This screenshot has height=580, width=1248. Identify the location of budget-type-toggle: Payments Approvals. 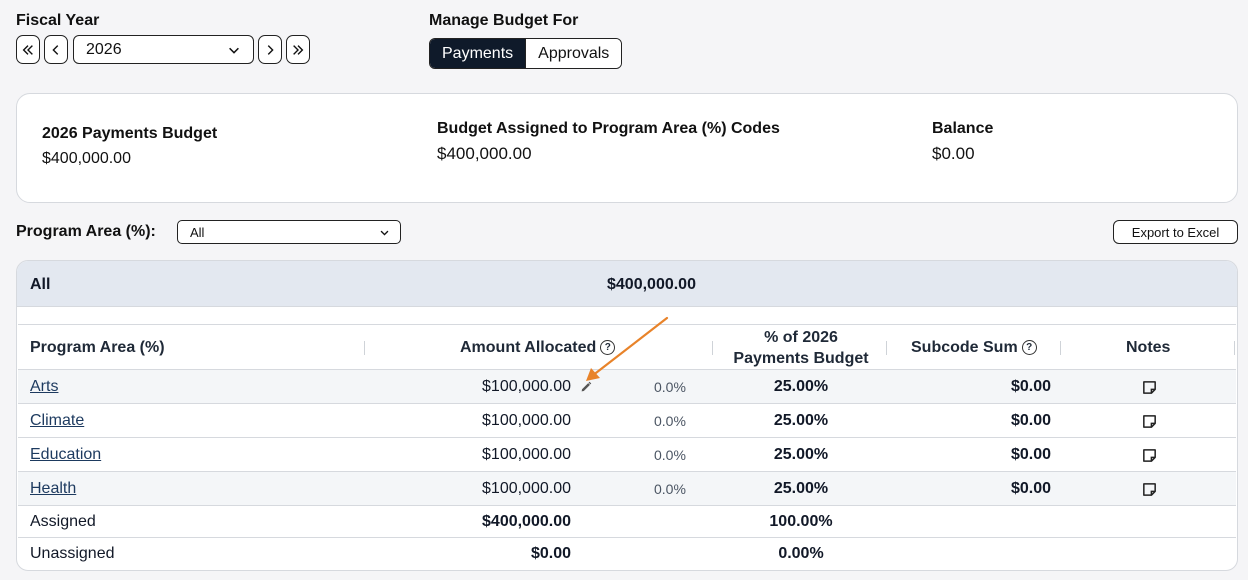
(526, 53).